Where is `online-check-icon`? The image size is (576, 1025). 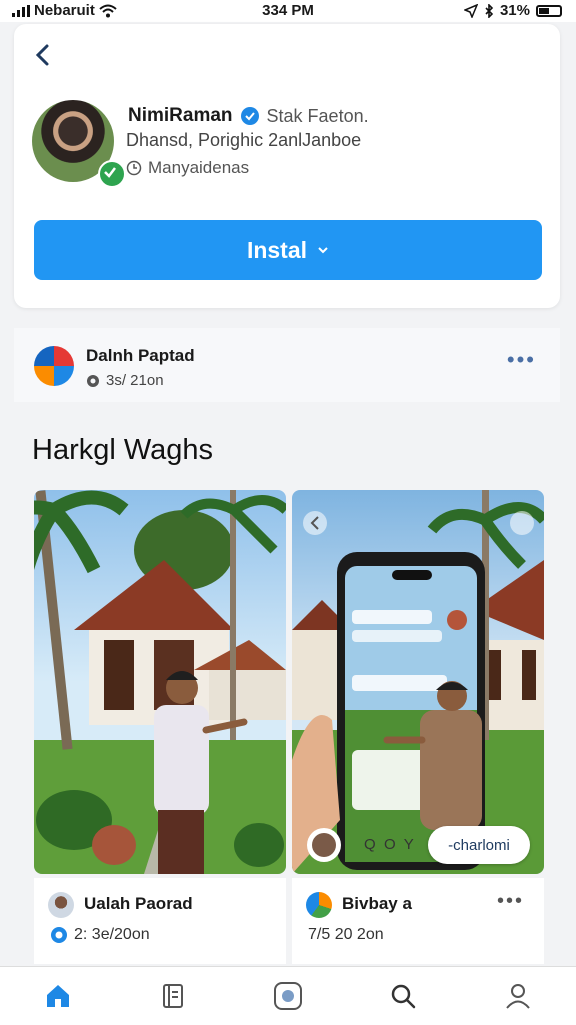
online-check-icon is located at coordinates (112, 174).